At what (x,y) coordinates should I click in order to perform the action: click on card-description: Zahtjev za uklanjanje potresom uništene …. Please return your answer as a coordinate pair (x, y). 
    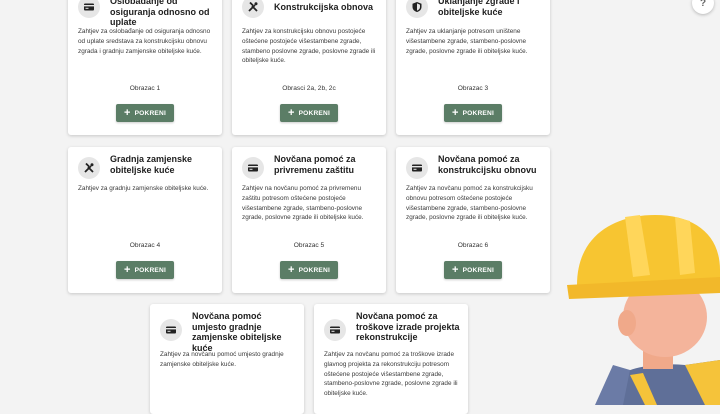
    Looking at the image, I should click on (467, 41).